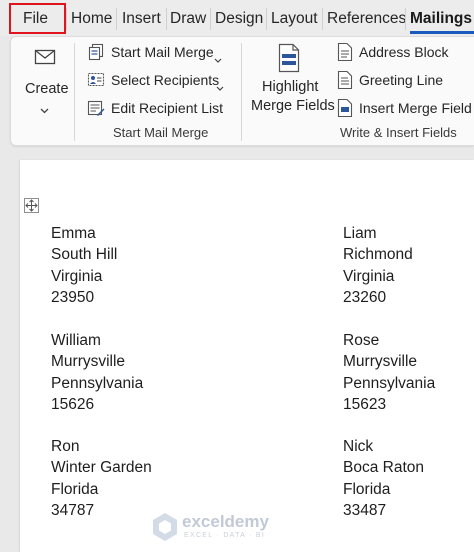 Image resolution: width=474 pixels, height=552 pixels. Describe the element at coordinates (290, 87) in the screenshot. I see `highlight-label-line1: Highlight` at that location.